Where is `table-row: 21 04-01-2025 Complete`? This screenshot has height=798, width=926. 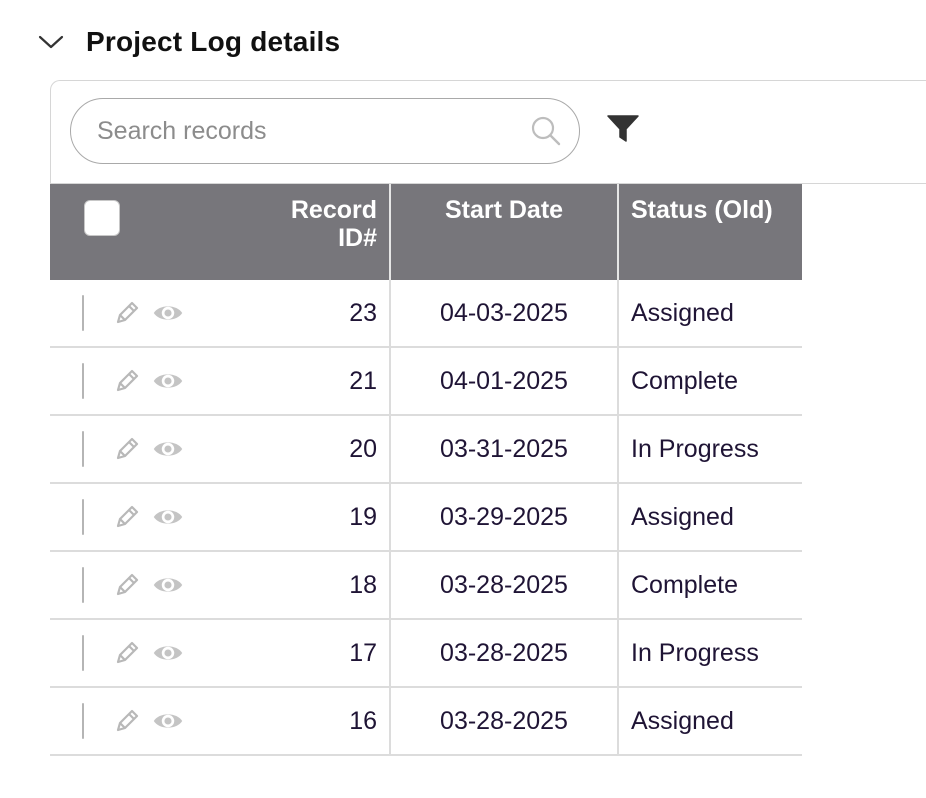 table-row: 21 04-01-2025 Complete is located at coordinates (426, 381).